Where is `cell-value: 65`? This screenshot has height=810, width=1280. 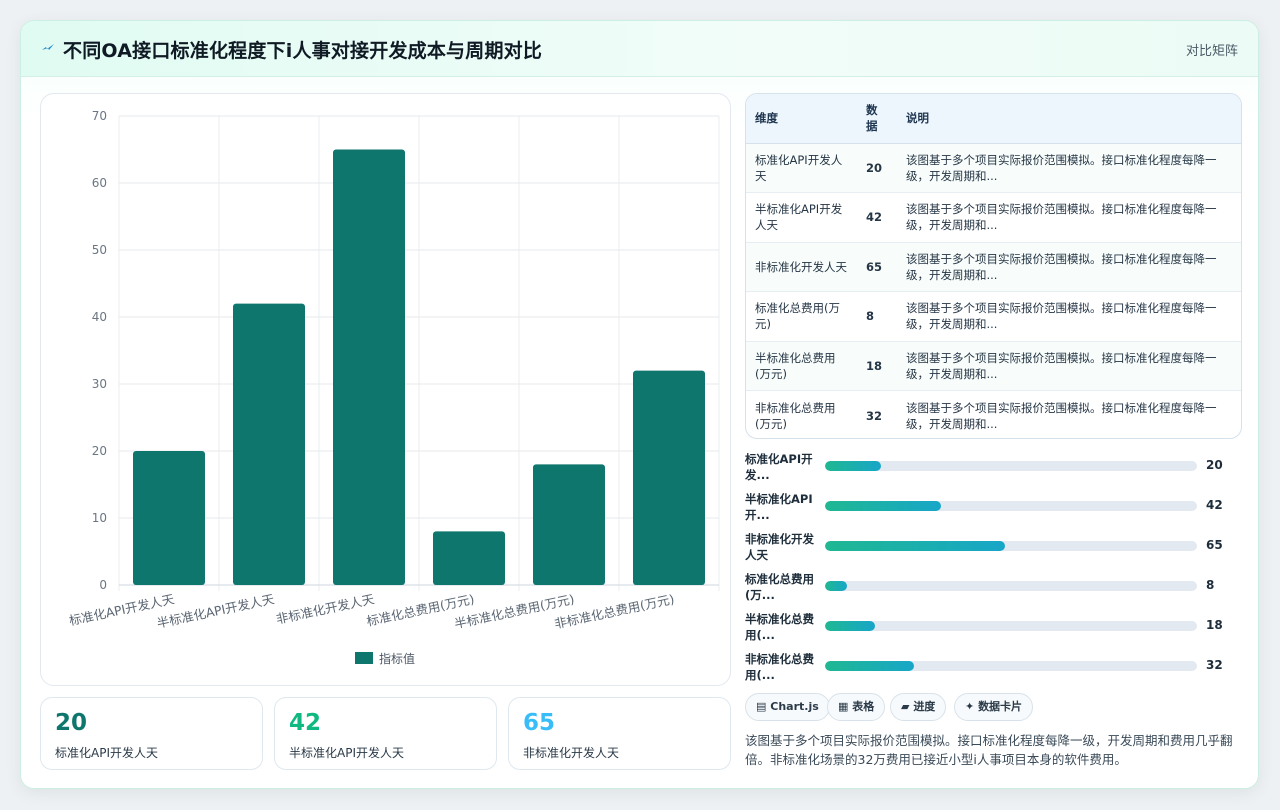
cell-value: 65 is located at coordinates (877, 267).